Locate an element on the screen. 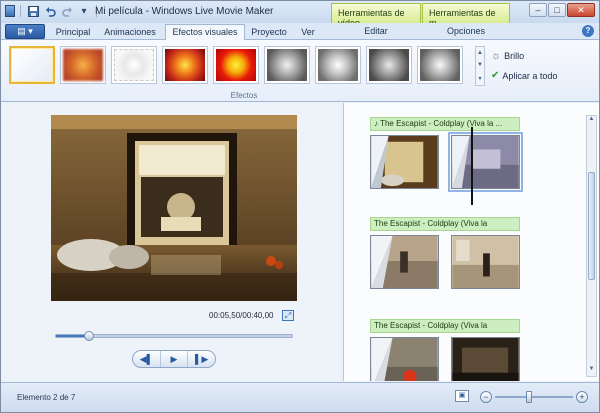 This screenshot has width=600, height=413. seek-handle is located at coordinates (89, 336).